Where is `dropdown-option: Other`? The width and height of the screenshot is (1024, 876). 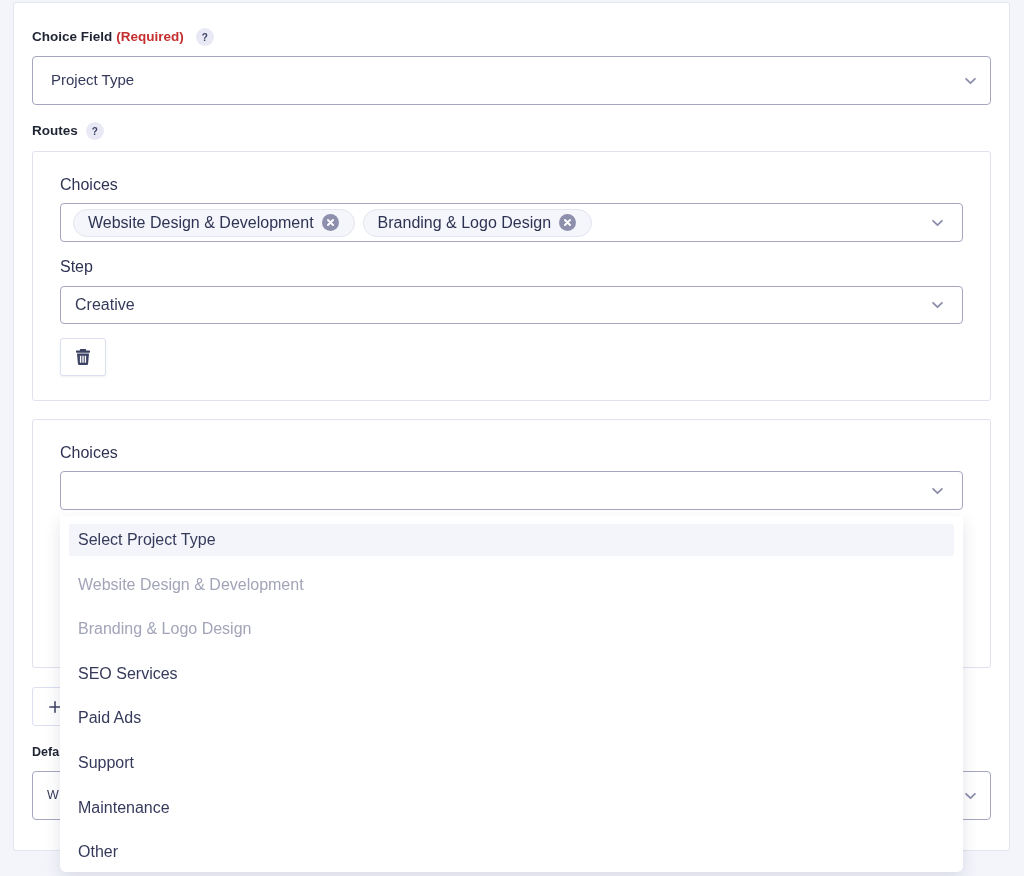 dropdown-option: Other is located at coordinates (511, 852).